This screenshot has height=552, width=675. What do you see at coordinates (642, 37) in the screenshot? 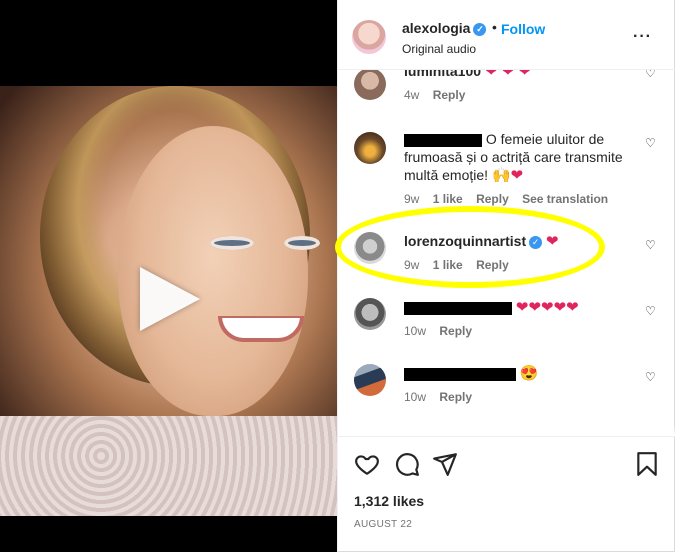
I see `more-horizontal-icon: ···` at bounding box center [642, 37].